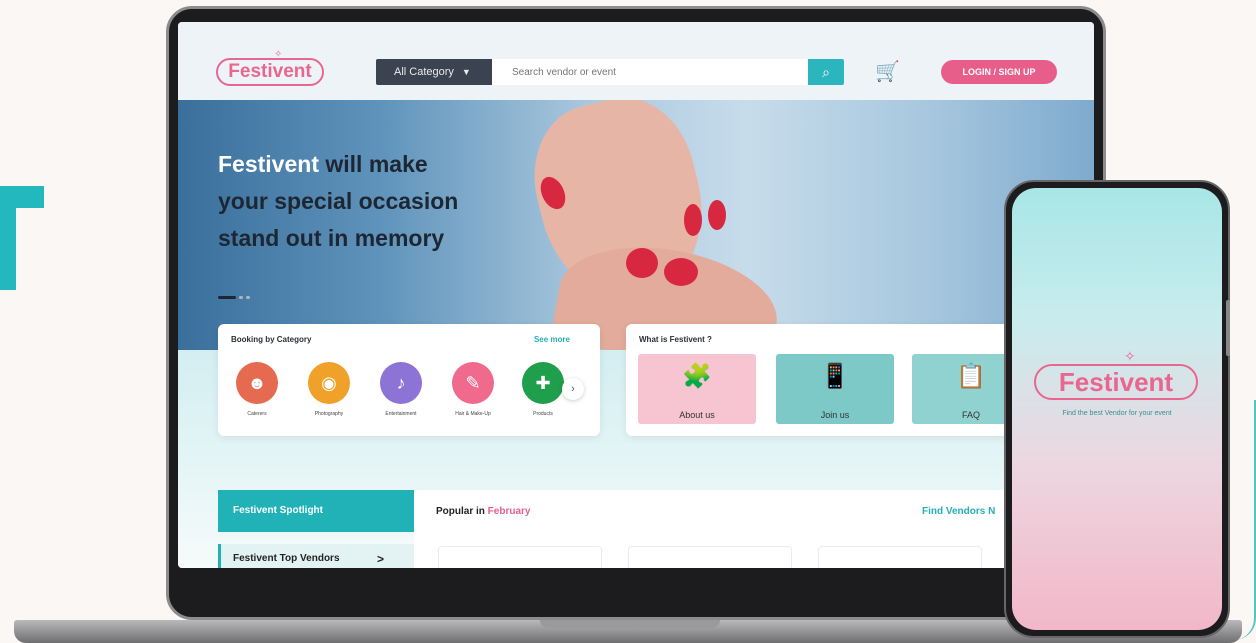 The height and width of the screenshot is (643, 1256). I want to click on puzzle-icon: 🧩, so click(697, 376).